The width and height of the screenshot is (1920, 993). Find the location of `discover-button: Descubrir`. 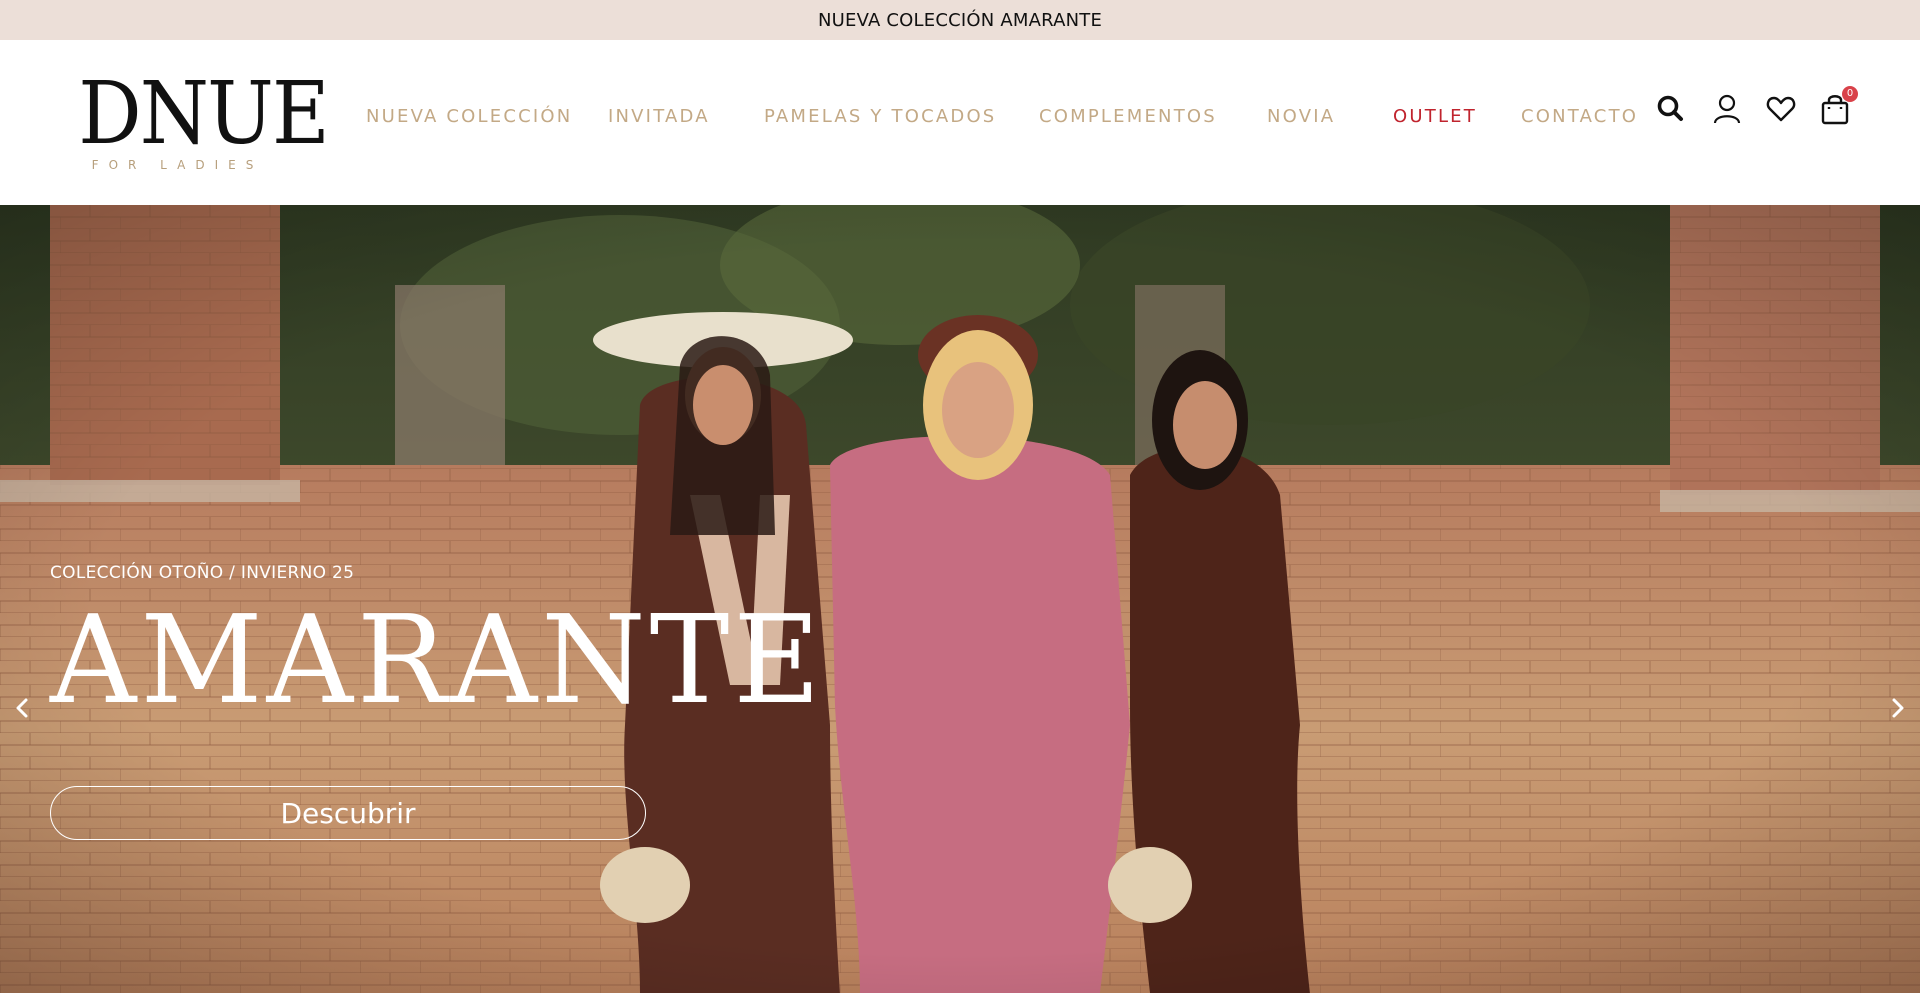

discover-button: Descubrir is located at coordinates (348, 813).